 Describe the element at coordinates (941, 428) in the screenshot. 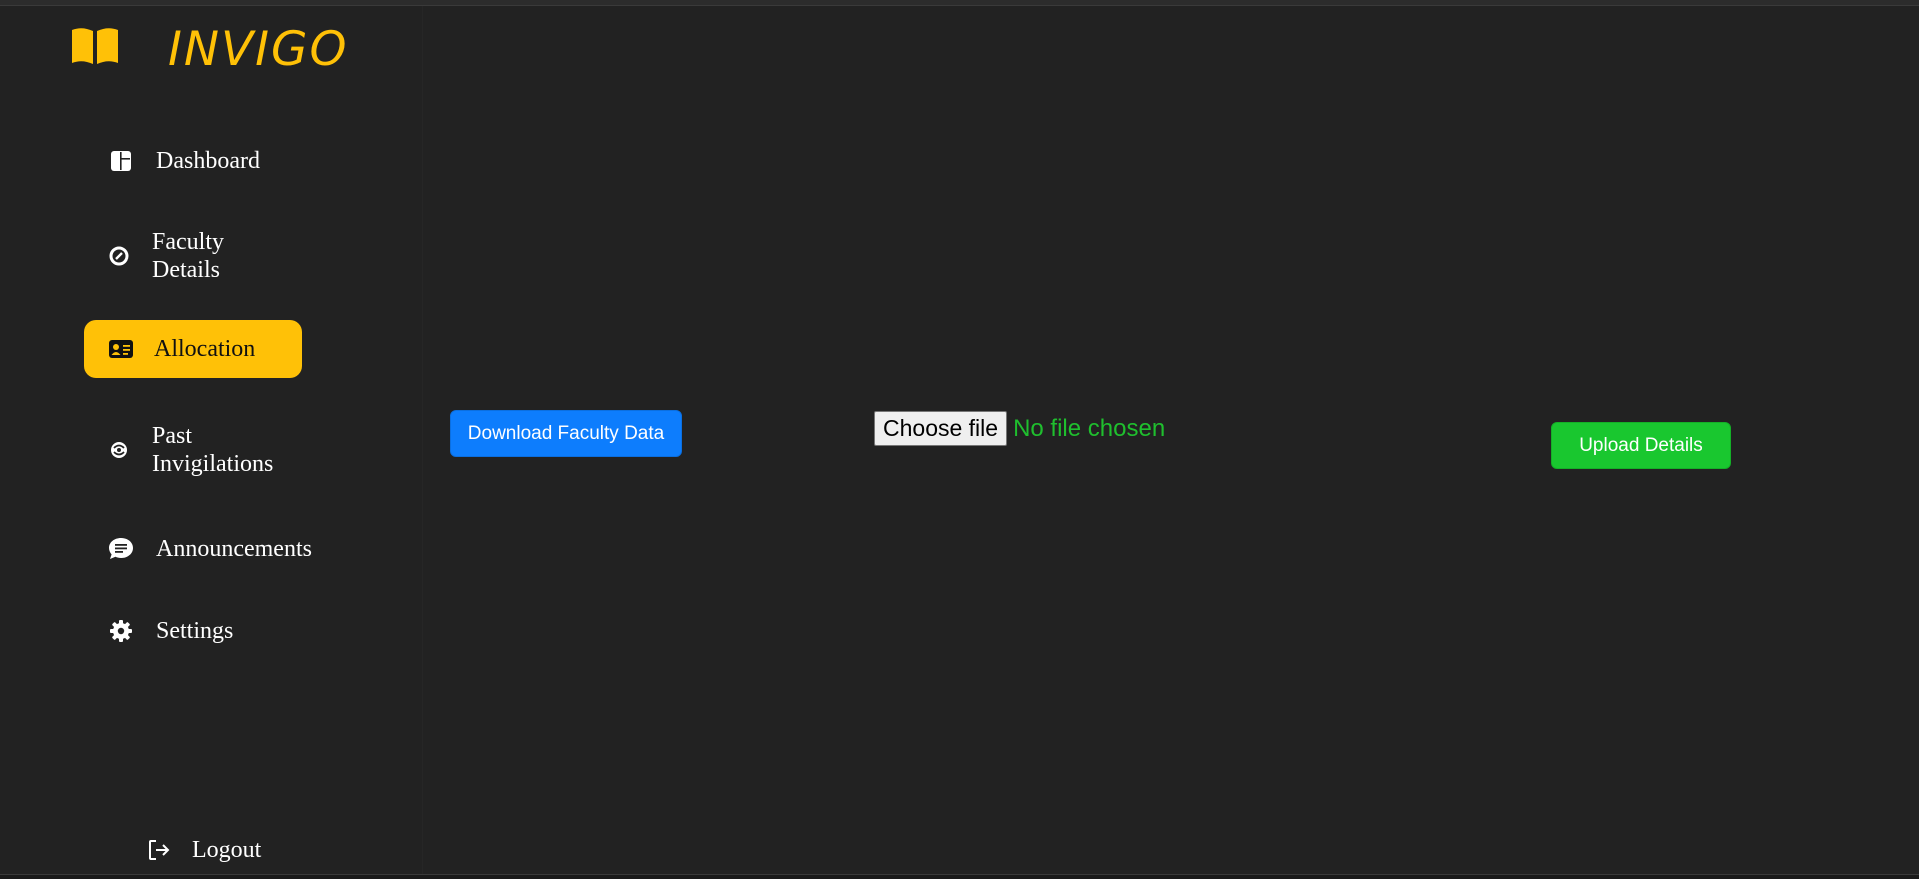

I see `choose-file-button: Choose file` at that location.